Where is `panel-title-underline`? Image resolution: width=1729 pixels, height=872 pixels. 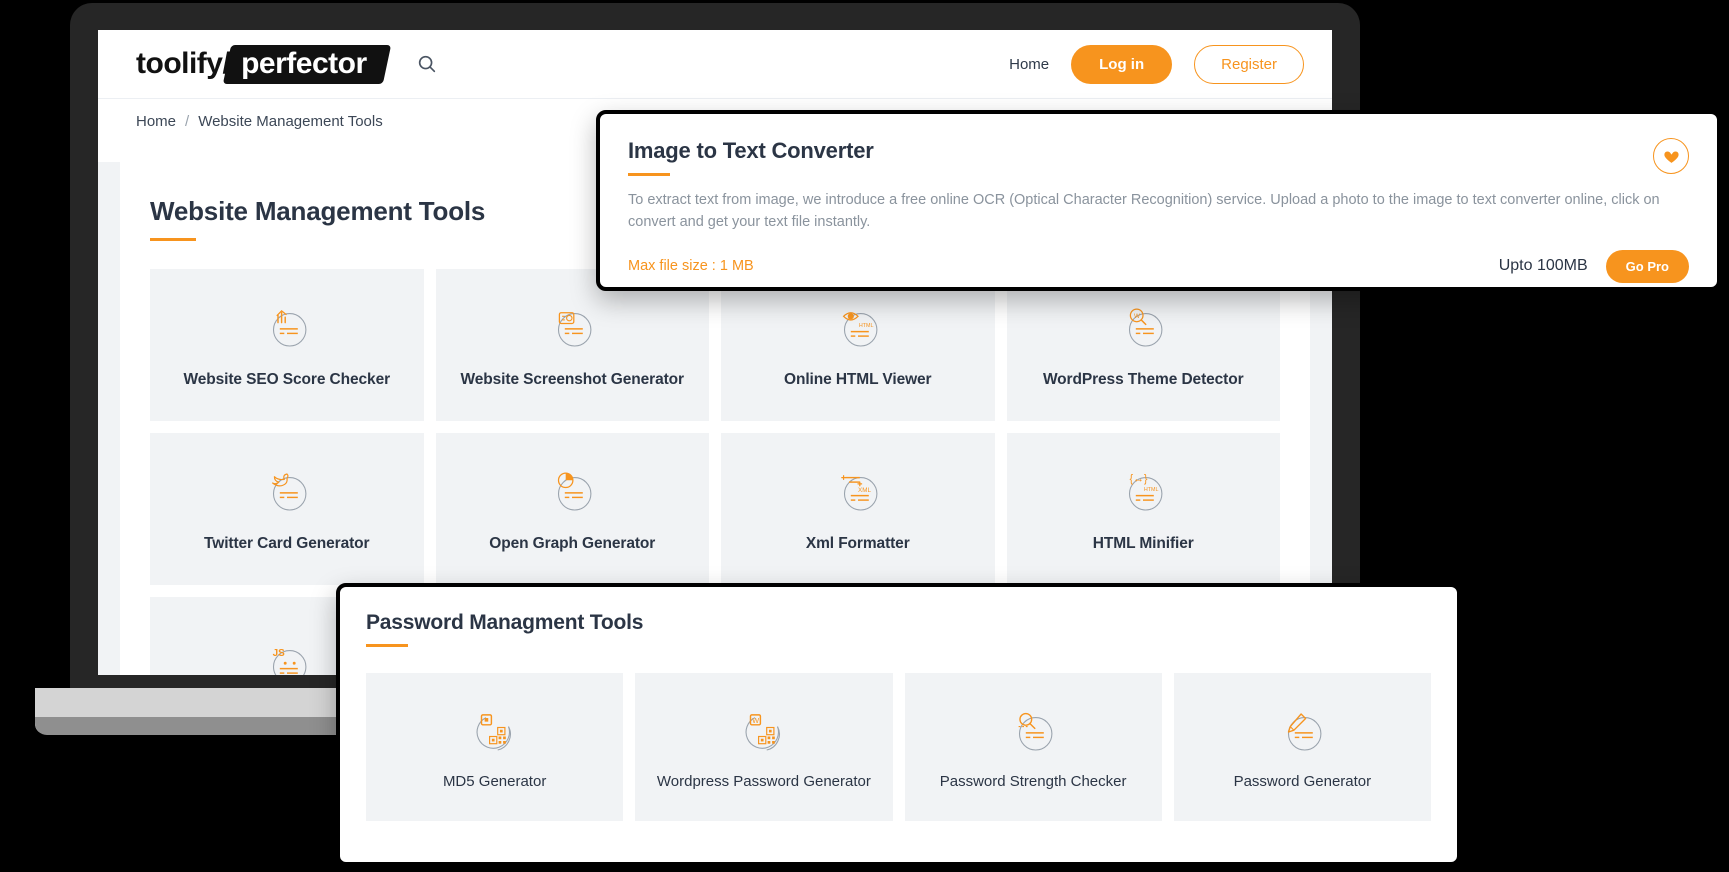 panel-title-underline is located at coordinates (649, 174).